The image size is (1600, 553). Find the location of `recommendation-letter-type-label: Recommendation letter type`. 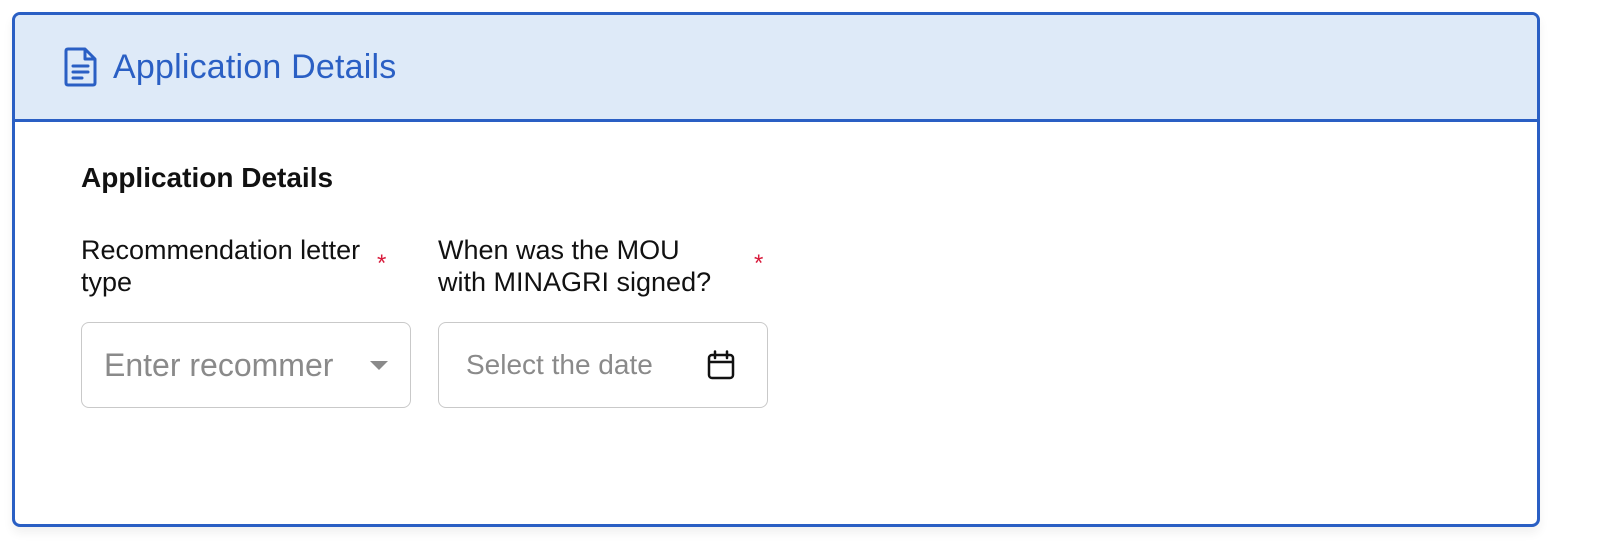

recommendation-letter-type-label: Recommendation letter type is located at coordinates (221, 266).